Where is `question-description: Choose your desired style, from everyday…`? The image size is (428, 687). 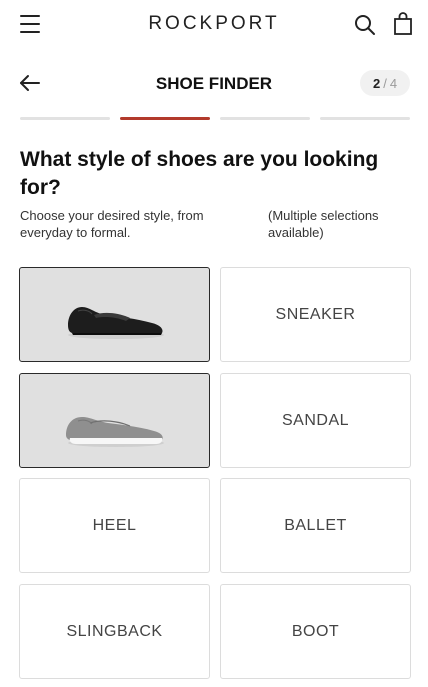 question-description: Choose your desired style, from everyday… is located at coordinates (112, 224).